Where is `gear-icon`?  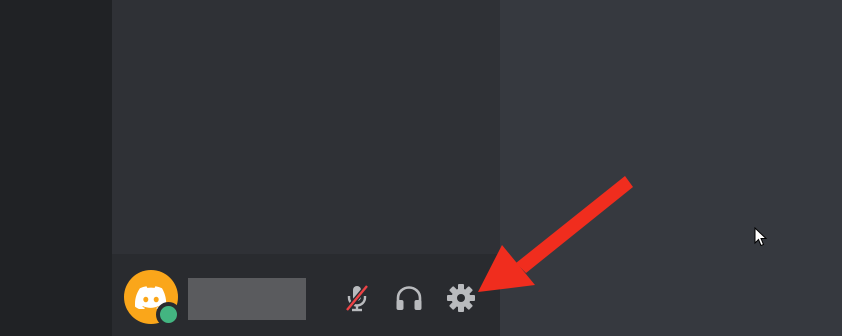
gear-icon is located at coordinates (461, 298).